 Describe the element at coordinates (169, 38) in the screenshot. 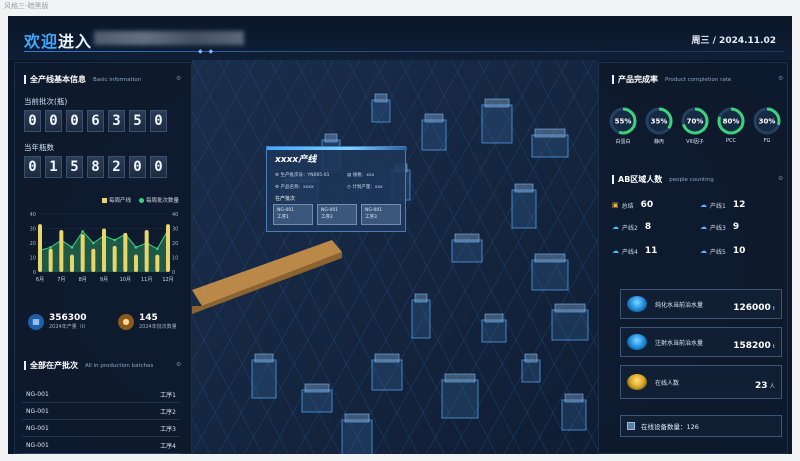

I see `redacted-company-name` at that location.